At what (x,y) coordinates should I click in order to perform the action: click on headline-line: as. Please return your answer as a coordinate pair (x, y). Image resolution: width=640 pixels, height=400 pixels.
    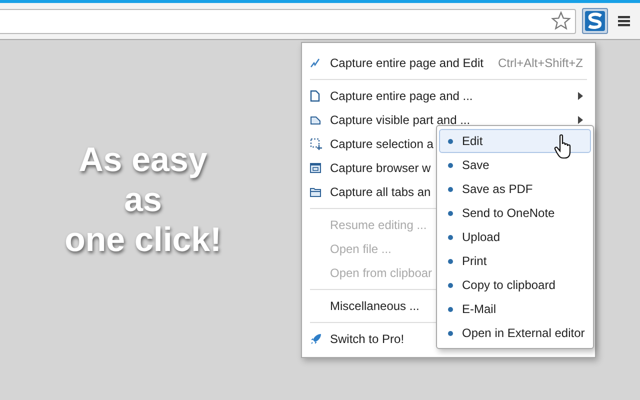
    Looking at the image, I should click on (143, 200).